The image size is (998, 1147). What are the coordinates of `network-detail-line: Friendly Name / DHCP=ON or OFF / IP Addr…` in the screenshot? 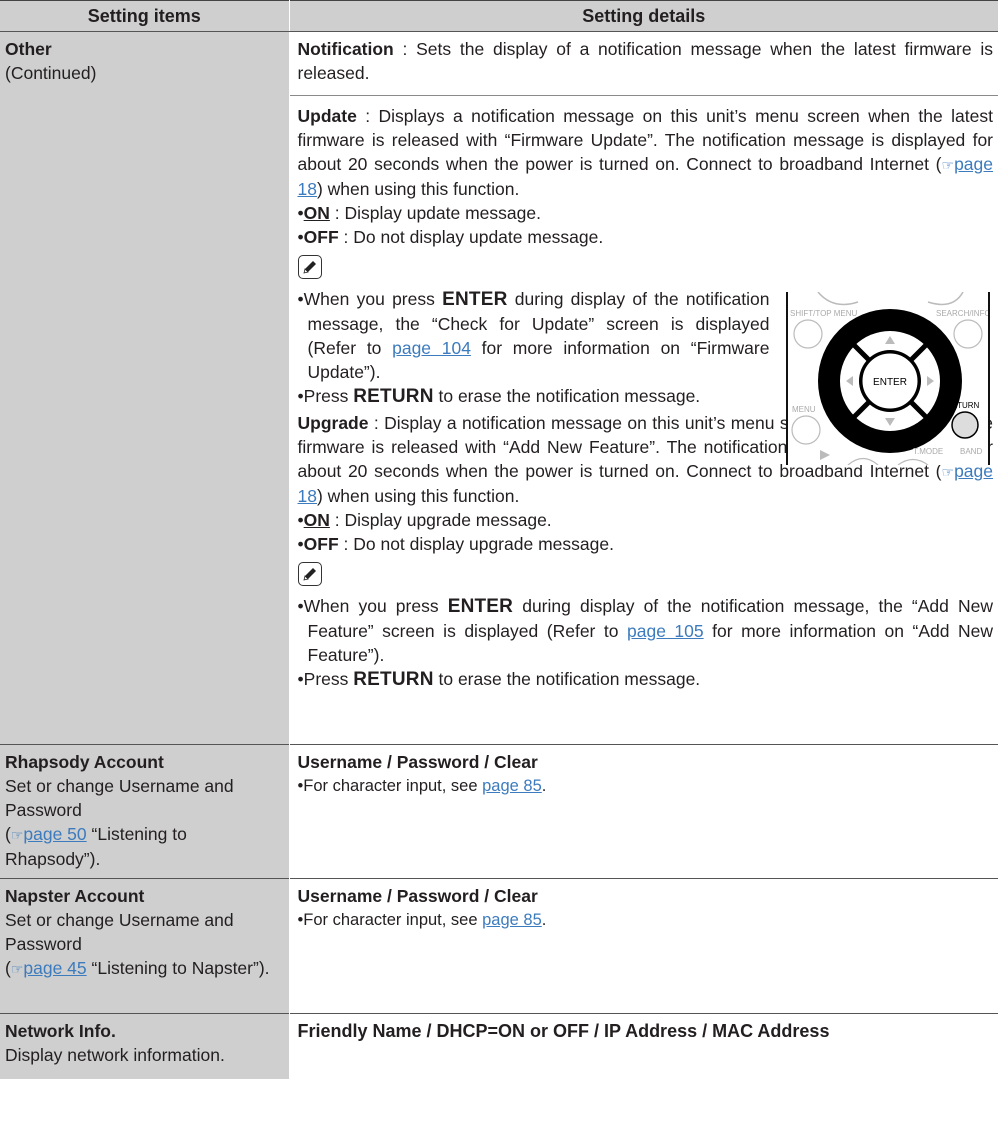 It's located at (563, 1031).